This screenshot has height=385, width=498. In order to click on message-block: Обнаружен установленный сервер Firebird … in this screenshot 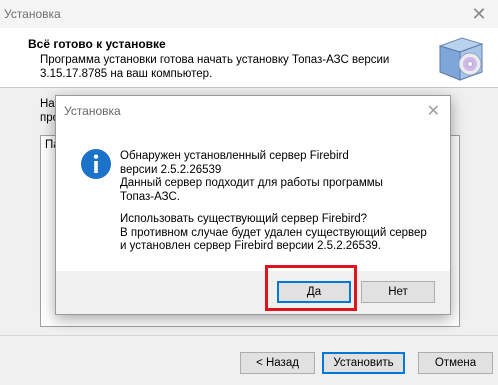, I will do `click(251, 177)`.